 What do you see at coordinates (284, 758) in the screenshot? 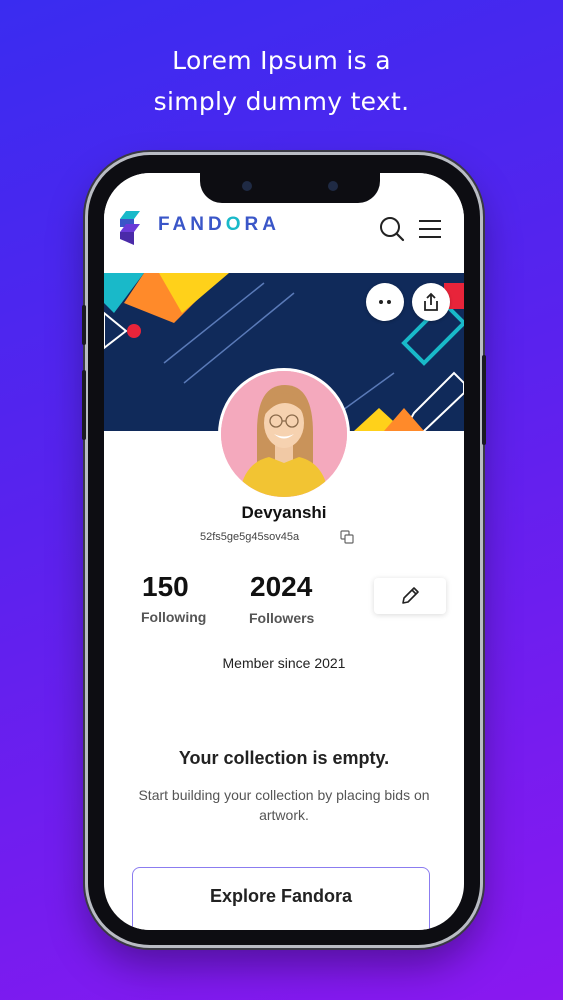
I see `empty-collection-title: Your collection is empty.` at bounding box center [284, 758].